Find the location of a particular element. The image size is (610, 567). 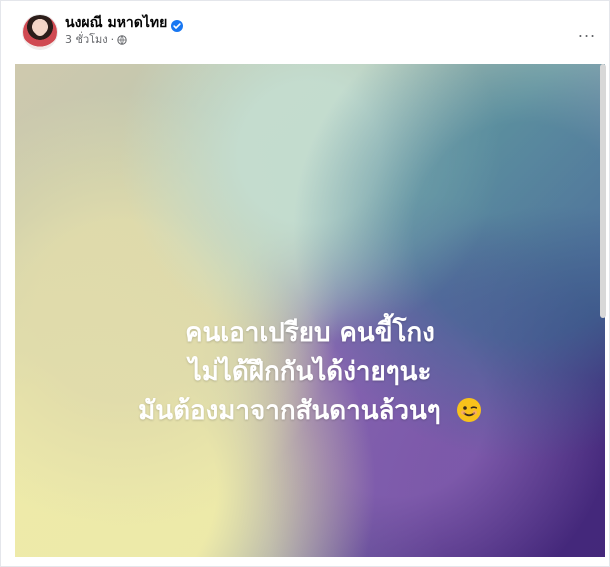

post-timestamp: 3 ชั่วโมง is located at coordinates (86, 39).